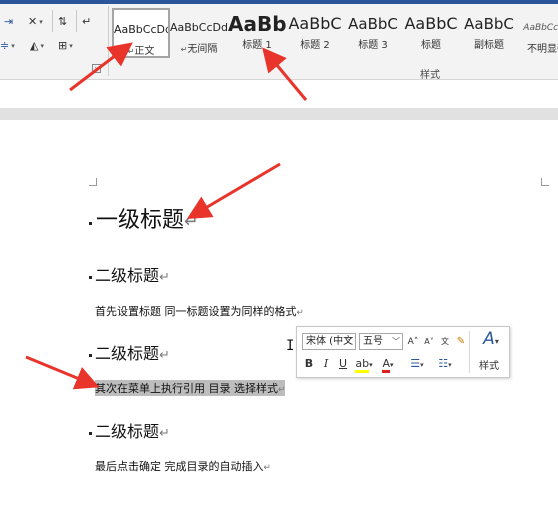 Image resolution: width=558 pixels, height=521 pixels. Describe the element at coordinates (461, 342) in the screenshot. I see `format-painter-button: ✎` at that location.